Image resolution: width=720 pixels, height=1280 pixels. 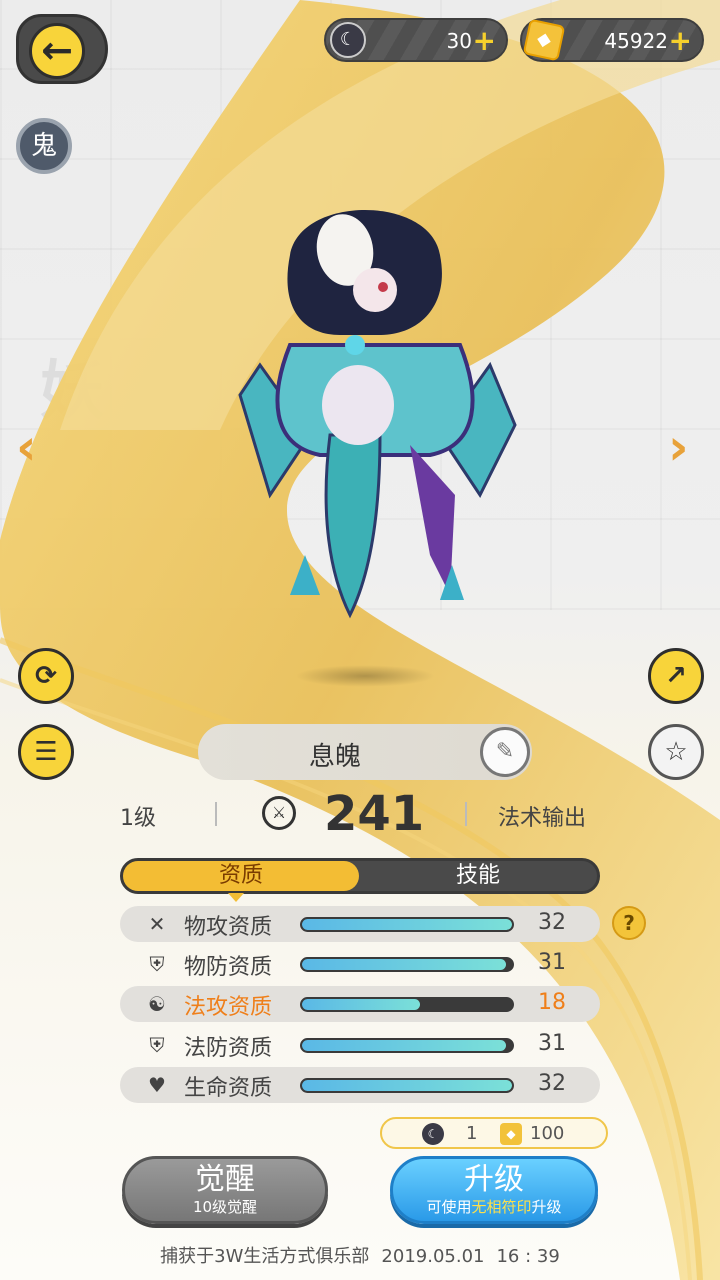 What do you see at coordinates (228, 1007) in the screenshot?
I see `attribute-label: 法攻资质` at bounding box center [228, 1007].